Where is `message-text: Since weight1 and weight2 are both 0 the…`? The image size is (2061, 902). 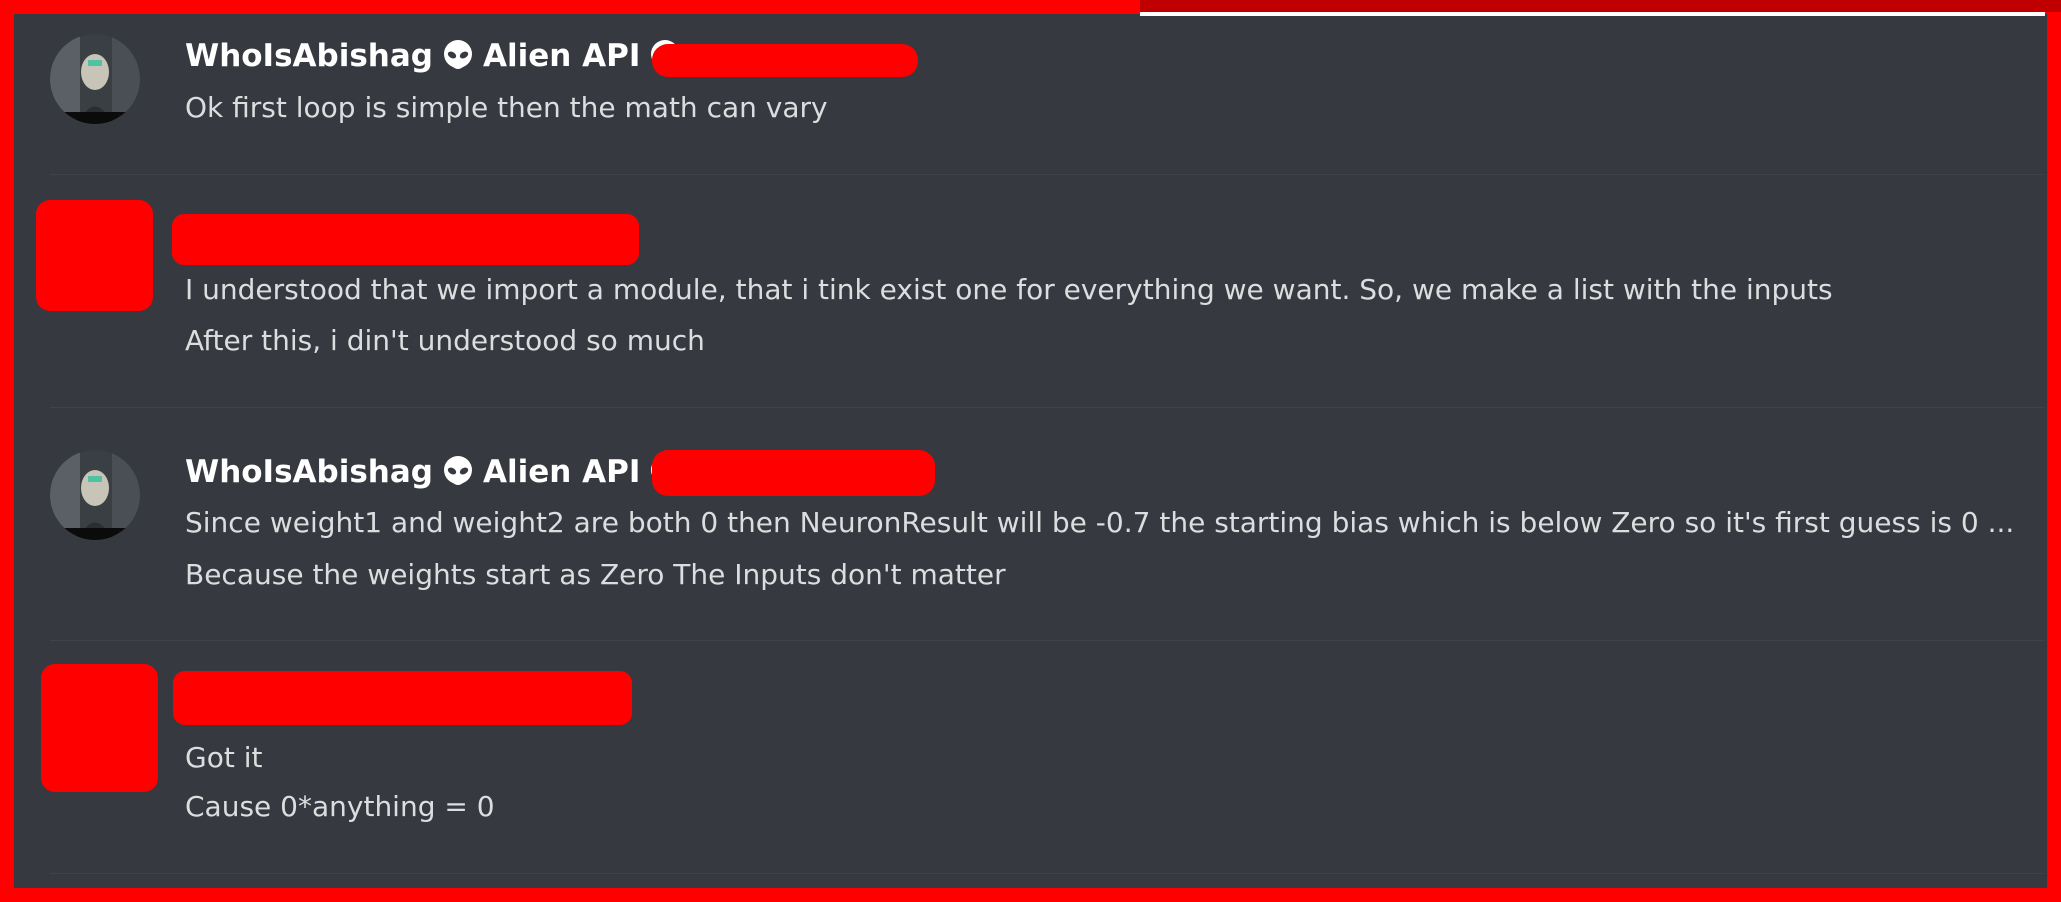 message-text: Since weight1 and weight2 are both 0 the… is located at coordinates (1100, 522).